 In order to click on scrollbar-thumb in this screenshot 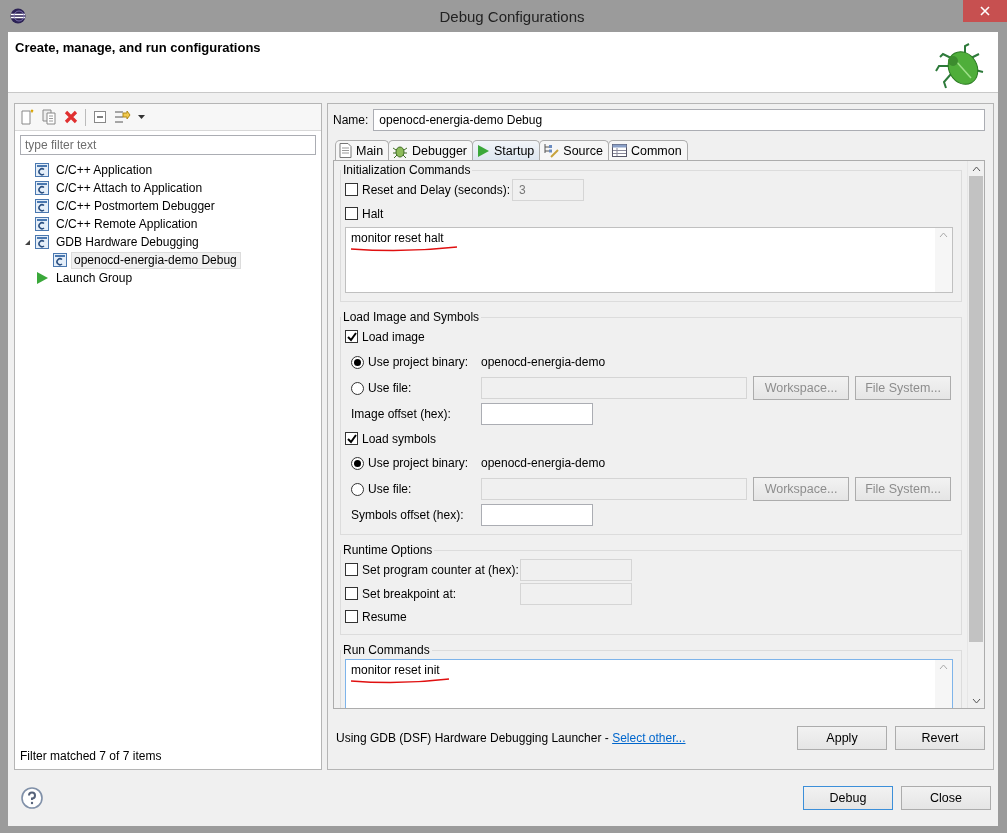, I will do `click(976, 409)`.